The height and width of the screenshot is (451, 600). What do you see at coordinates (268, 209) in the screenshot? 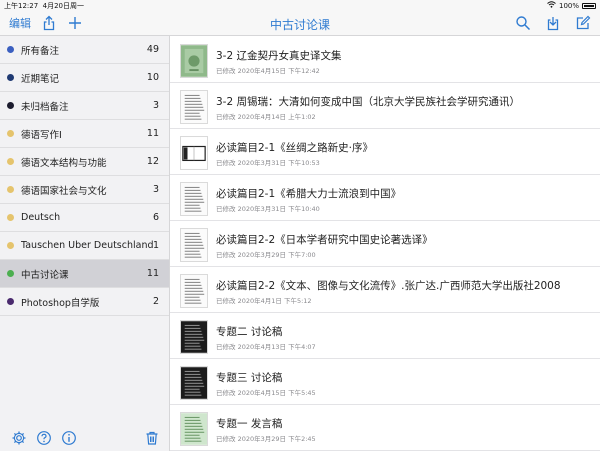
I see `note-date: 已修改 2020年3月31日 下午10:40` at bounding box center [268, 209].